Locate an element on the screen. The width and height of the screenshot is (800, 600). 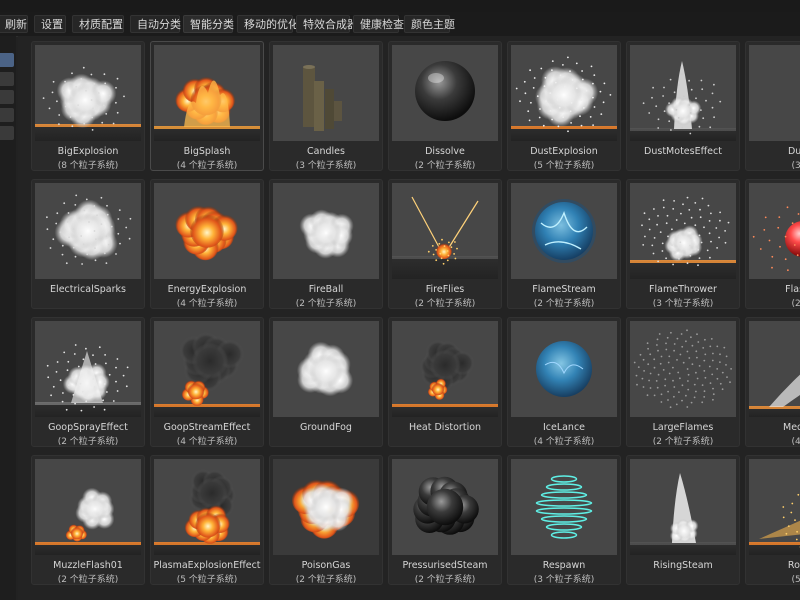
asset-name: GoopStreamEffect is located at coordinates (207, 427).